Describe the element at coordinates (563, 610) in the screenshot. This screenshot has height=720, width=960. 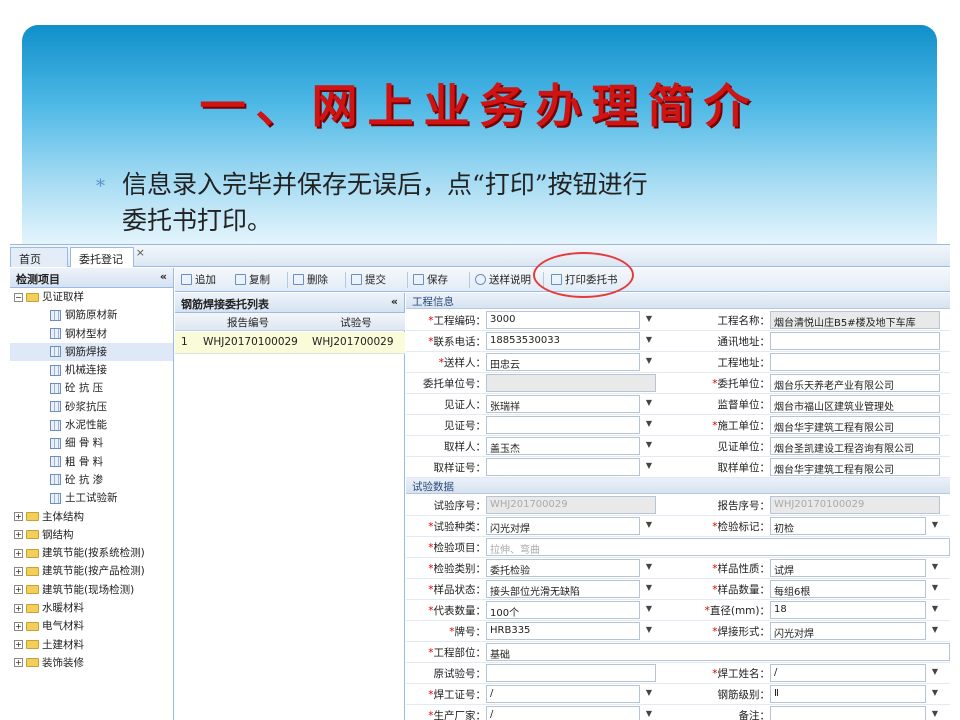
I see `rep-count-field: 100个` at that location.